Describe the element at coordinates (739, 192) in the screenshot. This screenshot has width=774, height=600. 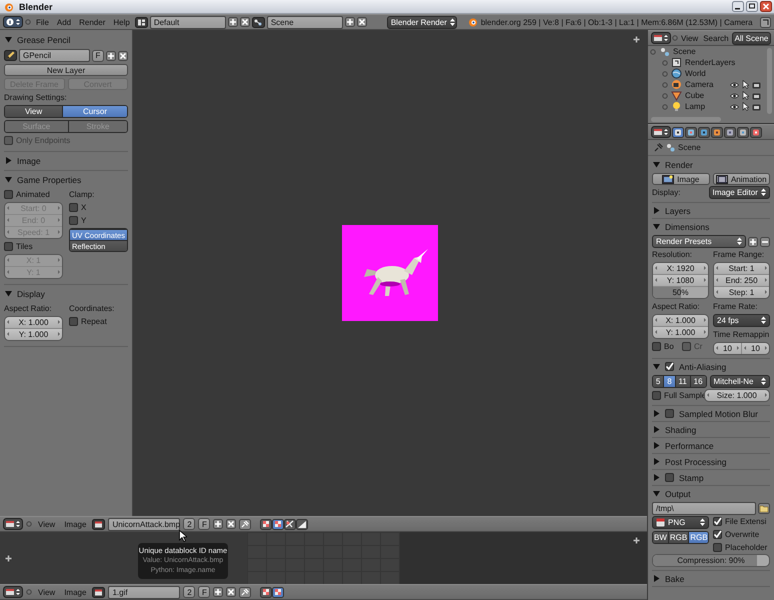
I see `dropdown: Image Editor` at that location.